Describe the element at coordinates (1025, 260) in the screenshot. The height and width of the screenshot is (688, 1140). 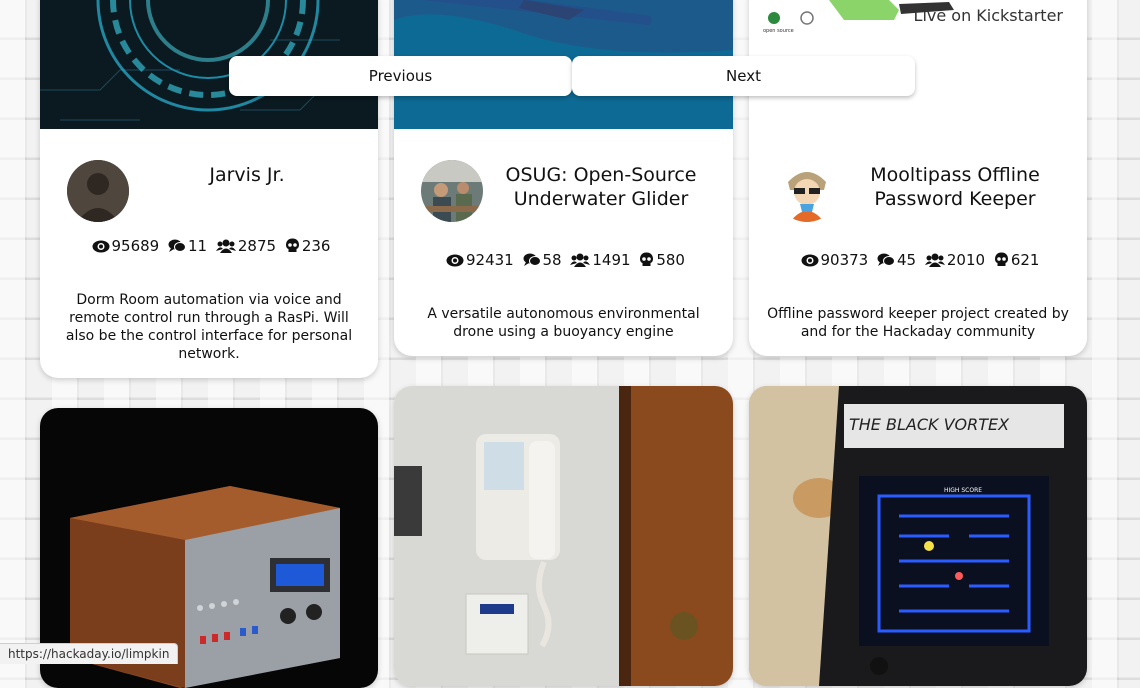
I see `skulls-count: 621` at that location.